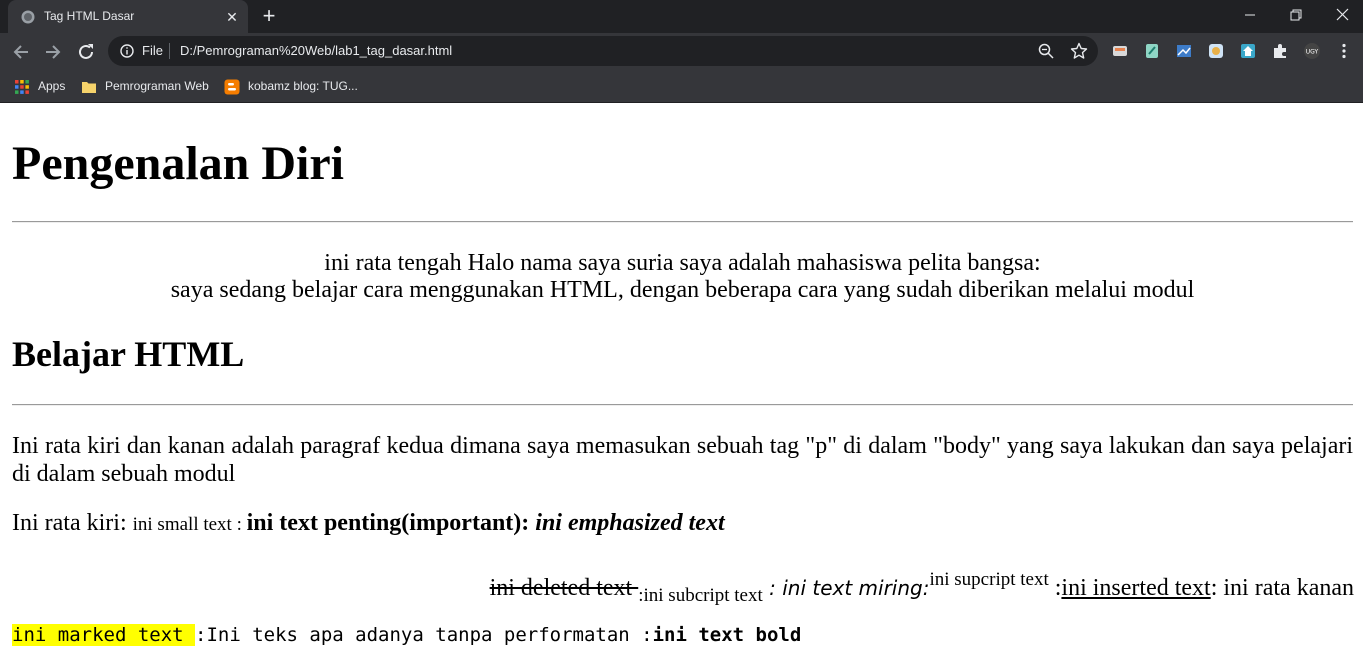  Describe the element at coordinates (424, 635) in the screenshot. I see `plain-text: :Ini teks apa adanya tanpa performatan :` at that location.